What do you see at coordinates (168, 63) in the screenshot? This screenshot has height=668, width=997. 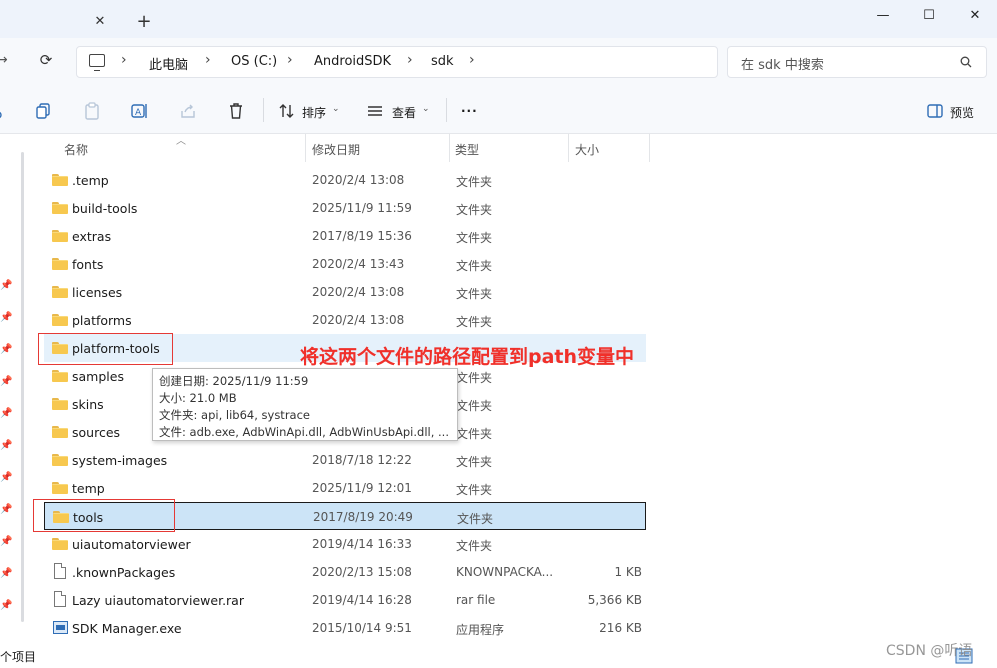 I see `breadcrumb-this-pc: 此电脑` at bounding box center [168, 63].